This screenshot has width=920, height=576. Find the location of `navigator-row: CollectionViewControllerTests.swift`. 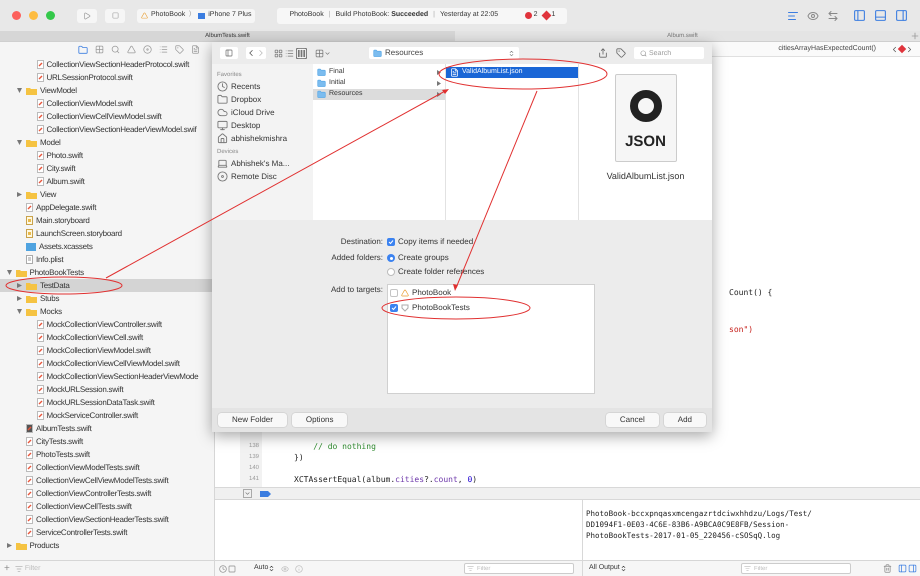

navigator-row: CollectionViewControllerTests.swift is located at coordinates (107, 493).